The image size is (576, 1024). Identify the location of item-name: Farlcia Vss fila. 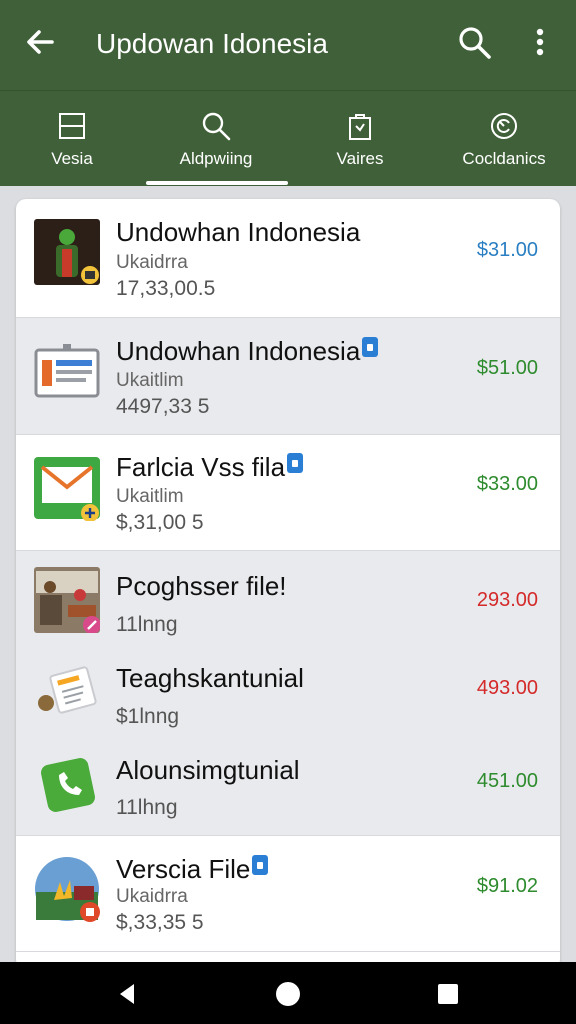
(210, 467).